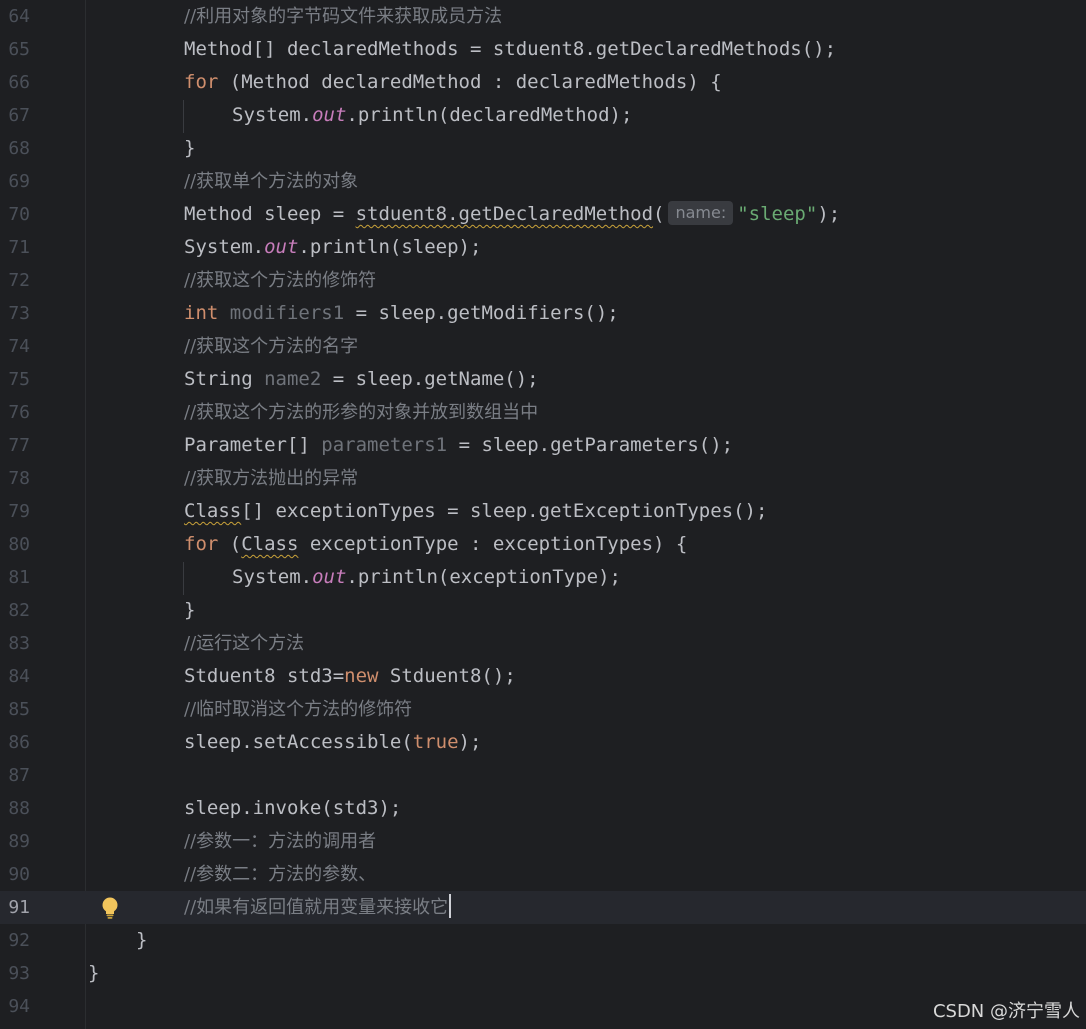 This screenshot has height=1029, width=1086. What do you see at coordinates (543, 148) in the screenshot?
I see `code-line: 68 }` at bounding box center [543, 148].